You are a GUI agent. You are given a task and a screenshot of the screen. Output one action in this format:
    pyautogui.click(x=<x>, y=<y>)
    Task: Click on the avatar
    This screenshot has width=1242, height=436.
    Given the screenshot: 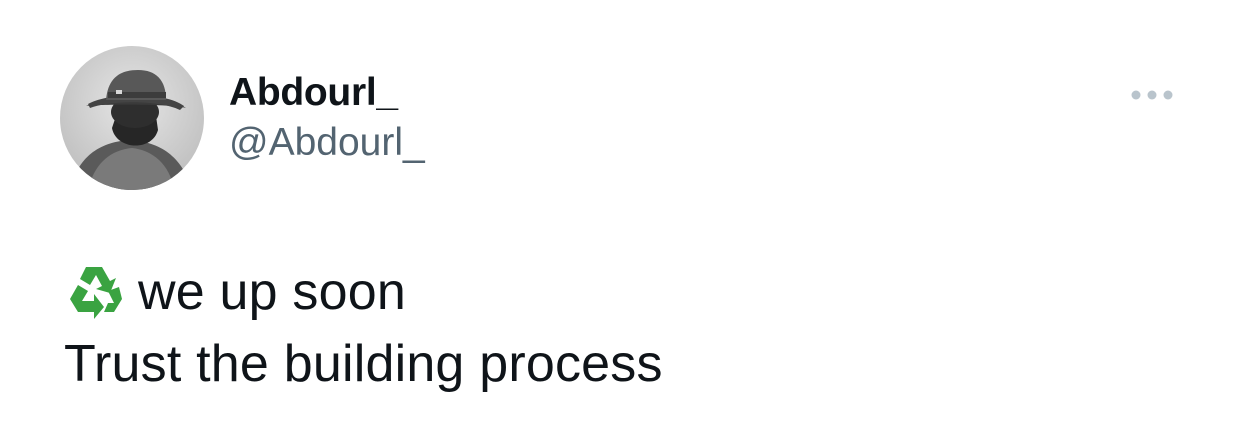 What is the action you would take?
    pyautogui.click(x=132, y=118)
    